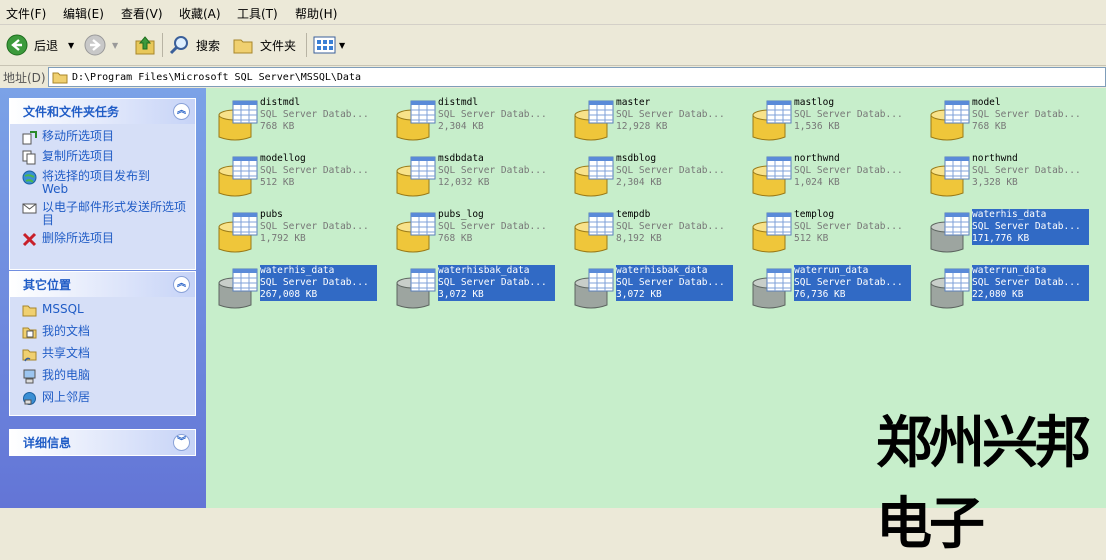 The width and height of the screenshot is (1106, 560). I want to click on file-item: pubs SQL Server Datab... 1,792 KB, so click(294, 233).